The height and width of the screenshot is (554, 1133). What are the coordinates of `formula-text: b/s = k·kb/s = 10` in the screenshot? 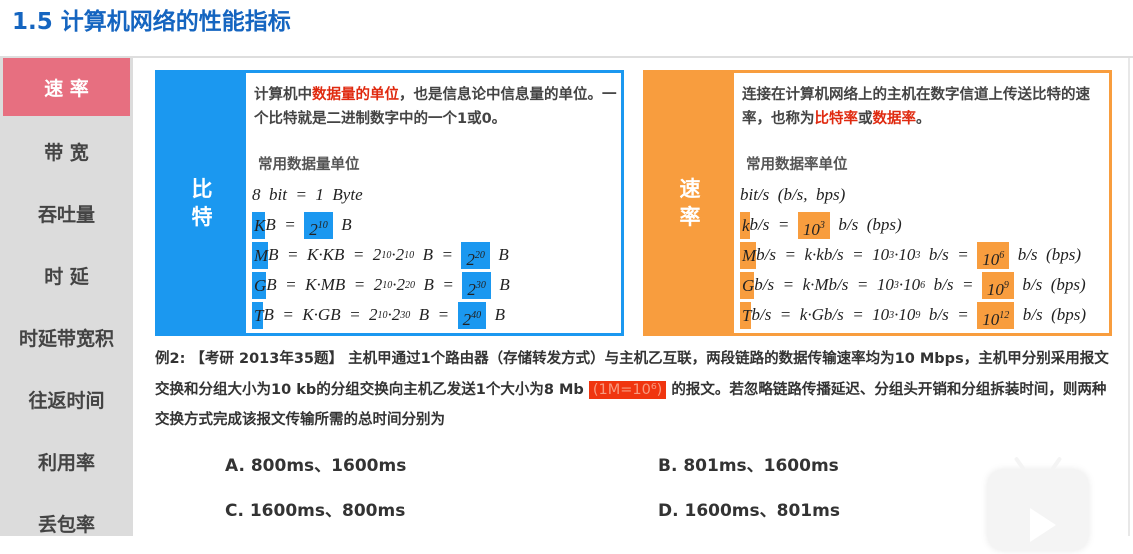 It's located at (823, 254).